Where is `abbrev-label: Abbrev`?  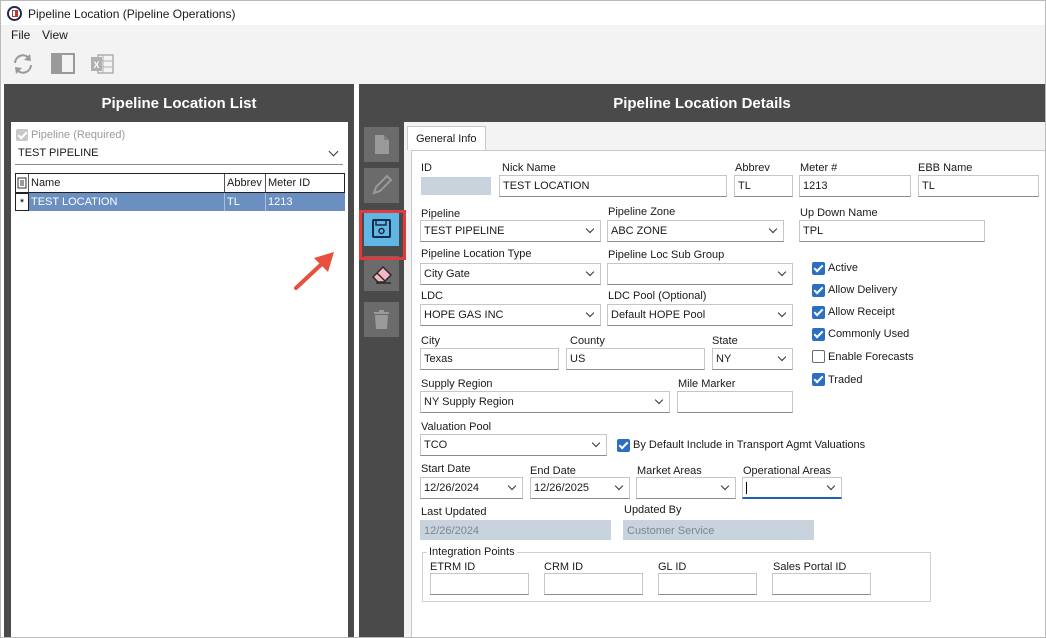
abbrev-label: Abbrev is located at coordinates (752, 168).